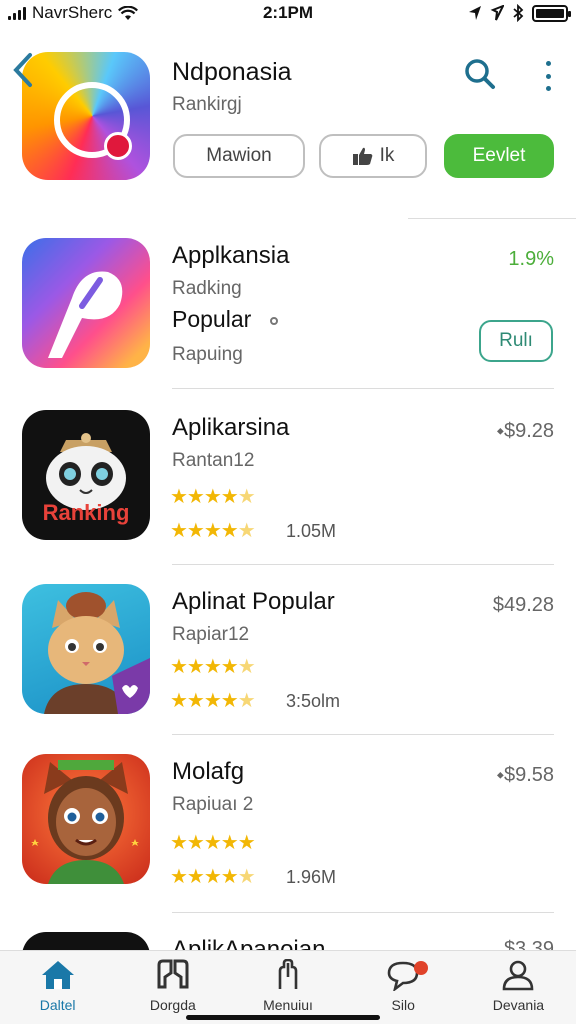  Describe the element at coordinates (57, 975) in the screenshot. I see `home-icon` at that location.